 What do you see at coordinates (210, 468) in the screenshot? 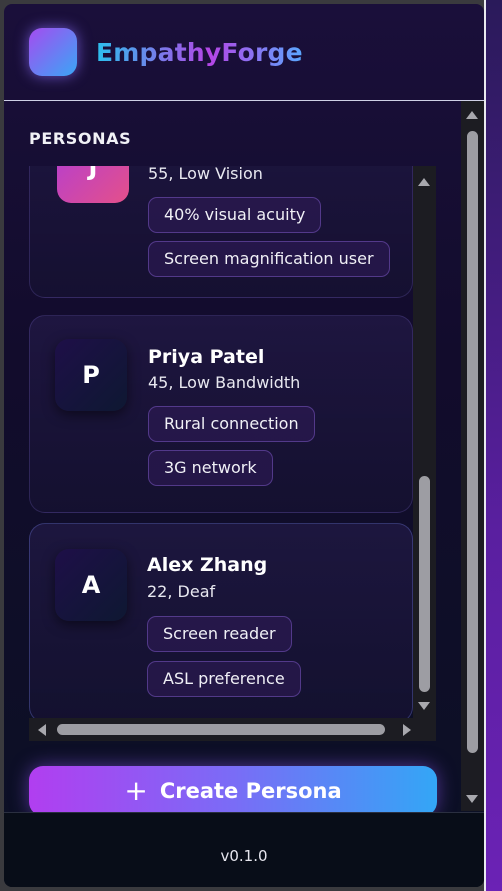
I see `persona-tag: 3G network` at bounding box center [210, 468].